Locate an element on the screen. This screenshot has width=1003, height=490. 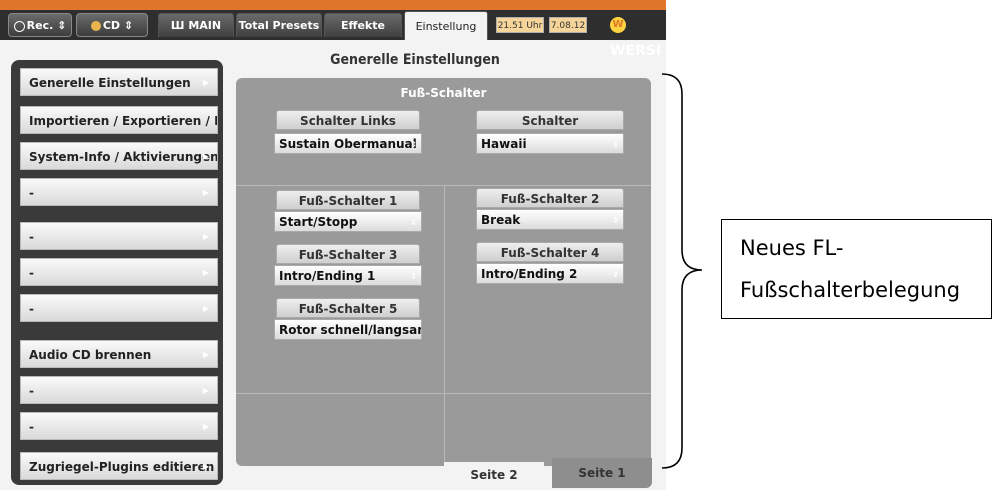
page-title: Generelle Einstellungen is located at coordinates (415, 60).